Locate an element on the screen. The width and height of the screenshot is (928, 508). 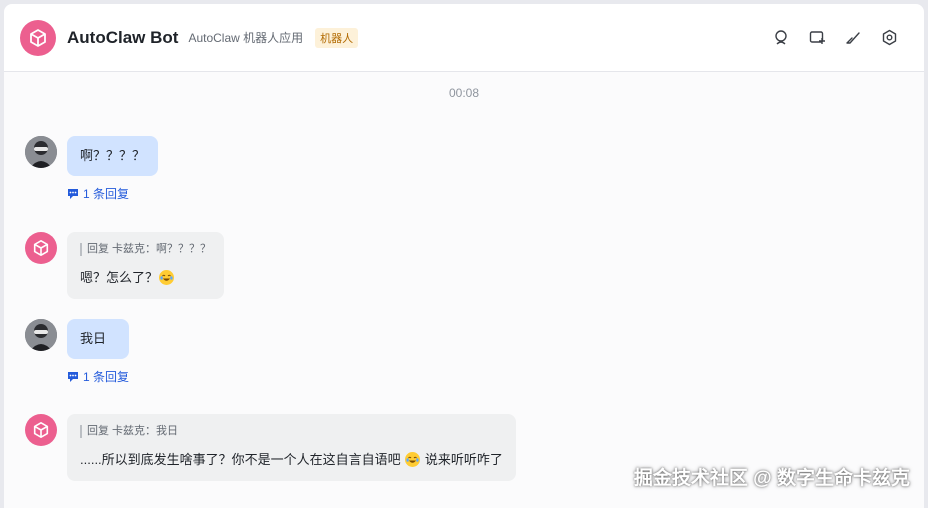
chat-subtitle: AutoClaw 机器人应用 is located at coordinates (246, 38).